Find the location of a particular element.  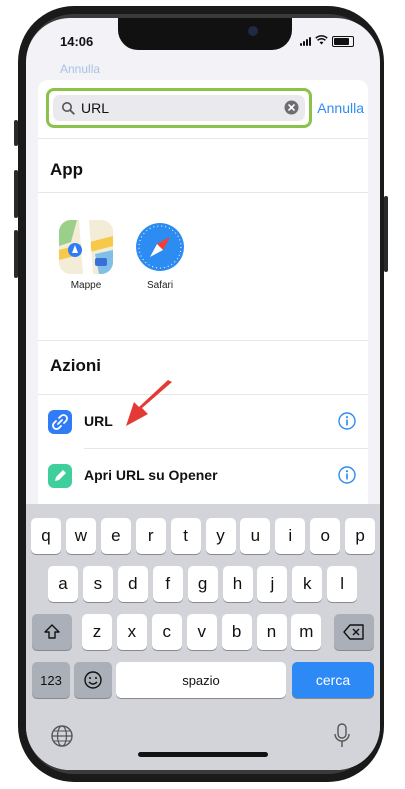

red-arrow-annotation-icon is located at coordinates (149, 403).